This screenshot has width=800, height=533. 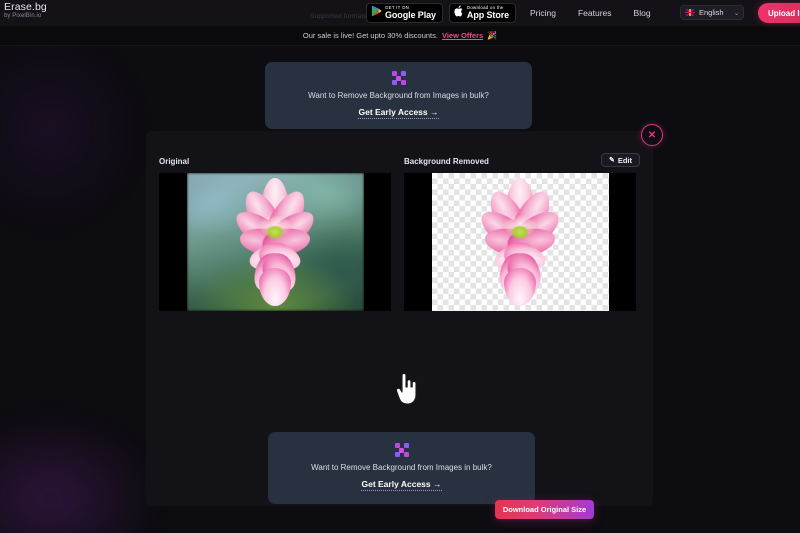 What do you see at coordinates (338, 16) in the screenshot?
I see `supported-formats-hint: Supported formats` at bounding box center [338, 16].